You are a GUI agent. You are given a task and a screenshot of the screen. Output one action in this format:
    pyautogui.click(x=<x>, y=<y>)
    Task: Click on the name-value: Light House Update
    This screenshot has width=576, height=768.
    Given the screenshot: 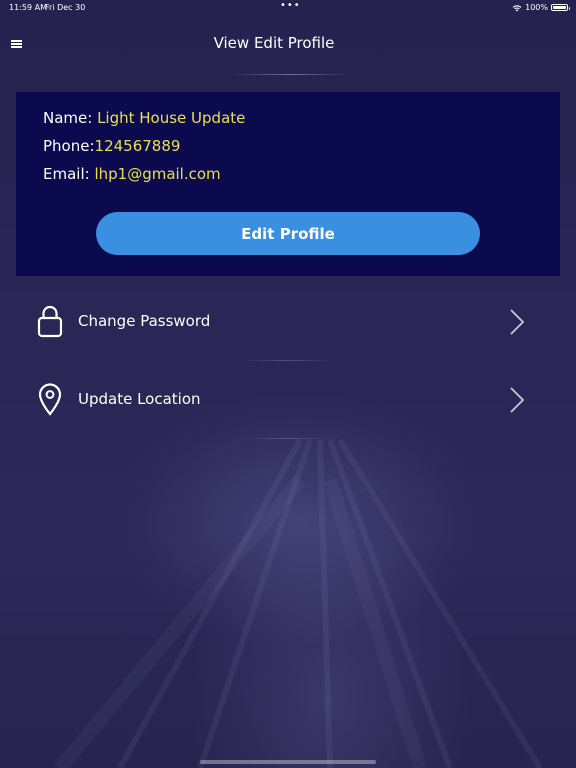 What is the action you would take?
    pyautogui.click(x=171, y=118)
    